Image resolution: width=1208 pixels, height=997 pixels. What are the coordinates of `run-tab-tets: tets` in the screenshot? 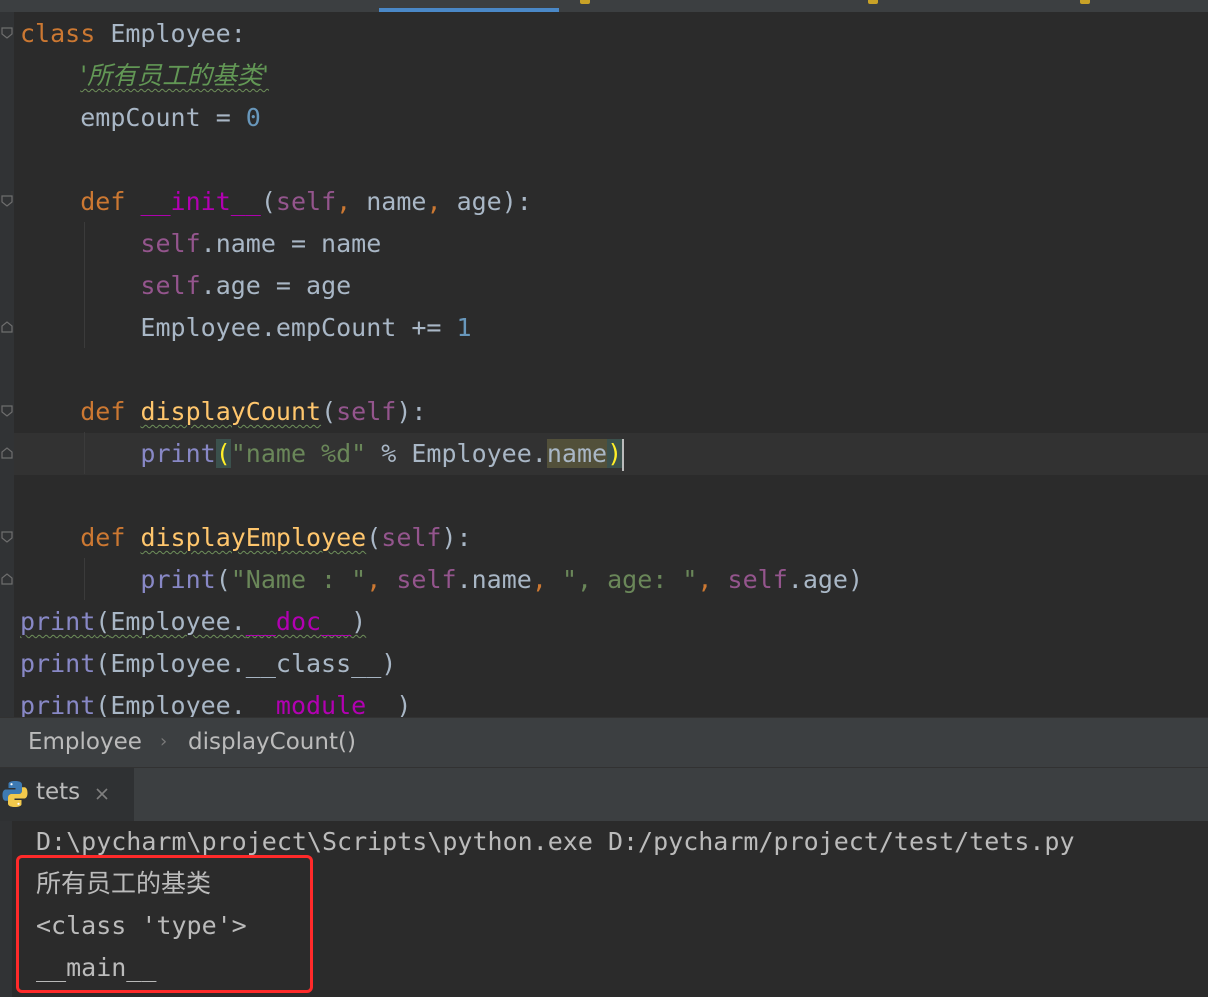 It's located at (67, 795).